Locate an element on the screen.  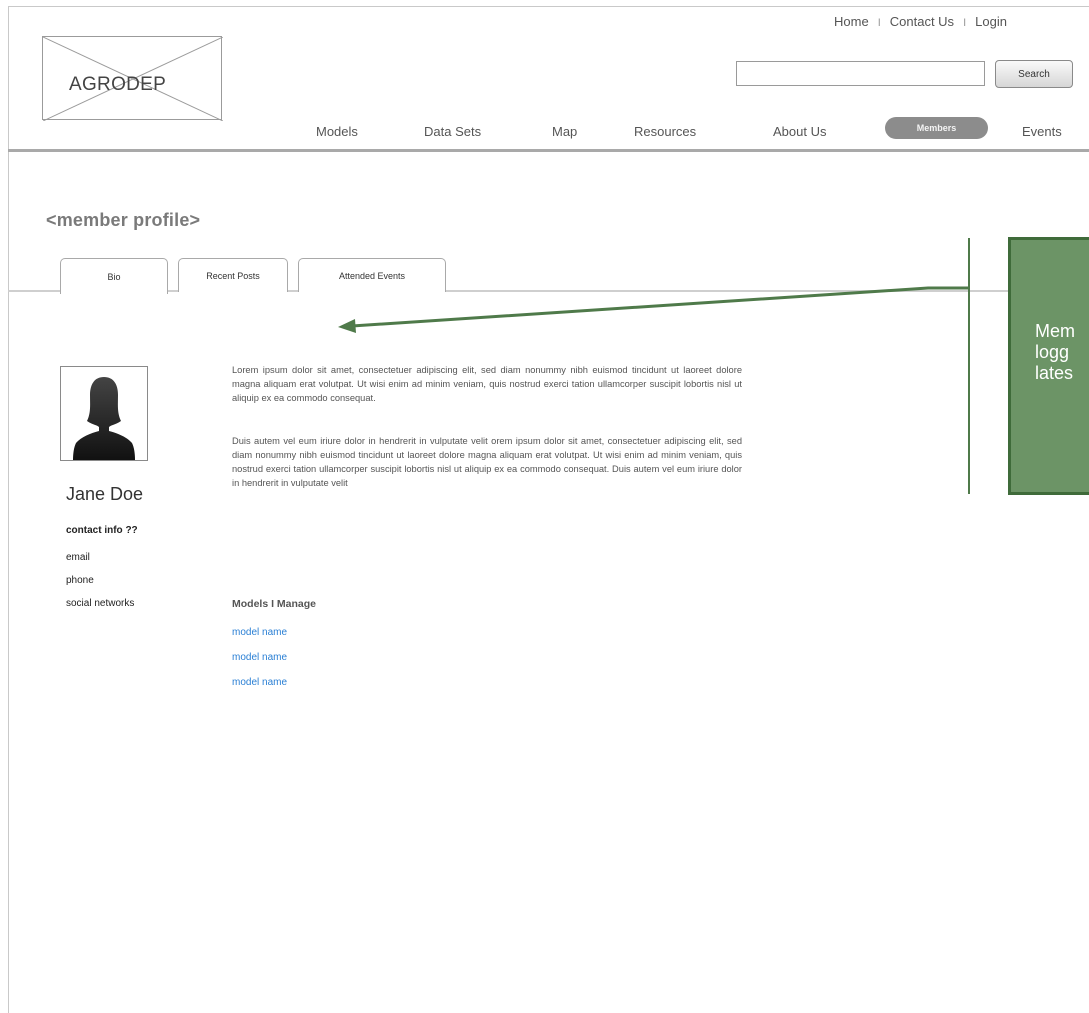
arrow-head-icon is located at coordinates (347, 326).